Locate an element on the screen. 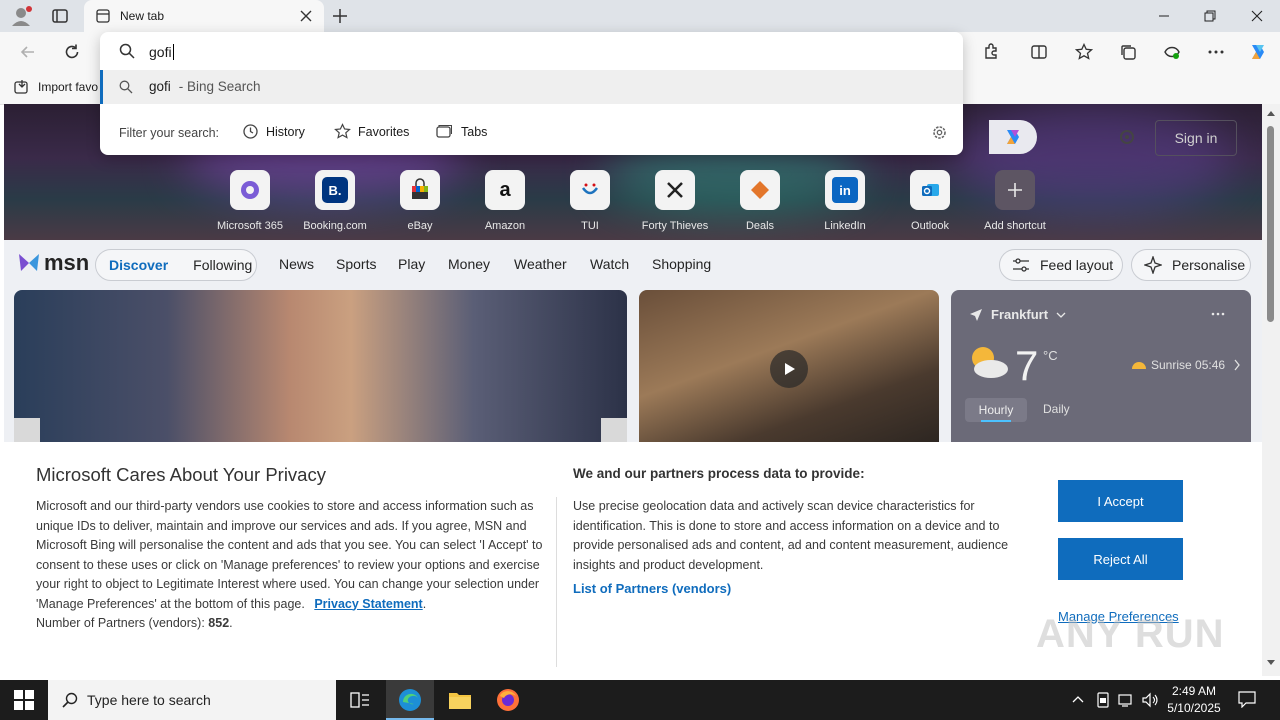  taskbar-search-placeholder: Type here to search is located at coordinates (149, 700).